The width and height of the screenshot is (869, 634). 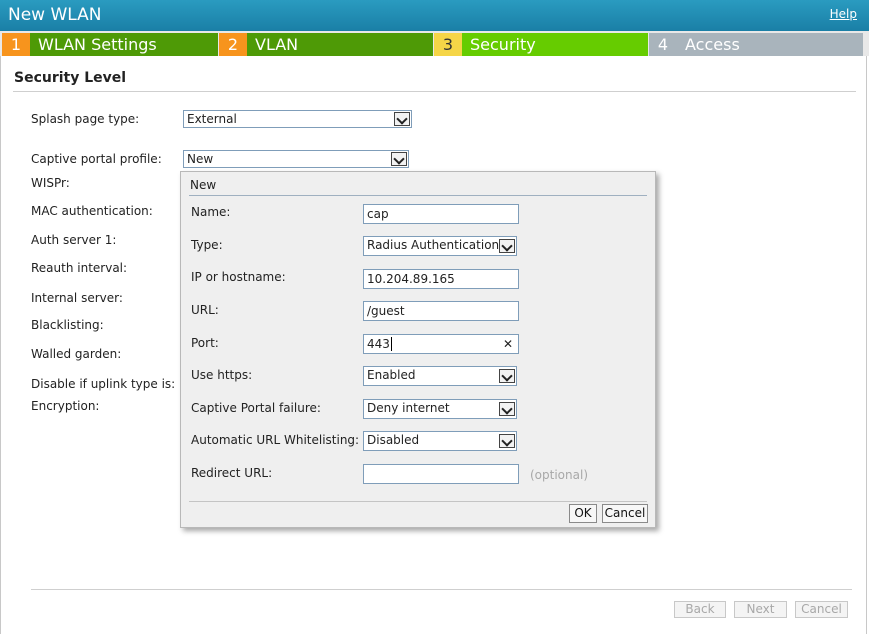 What do you see at coordinates (843, 14) in the screenshot?
I see `help-link: Help` at bounding box center [843, 14].